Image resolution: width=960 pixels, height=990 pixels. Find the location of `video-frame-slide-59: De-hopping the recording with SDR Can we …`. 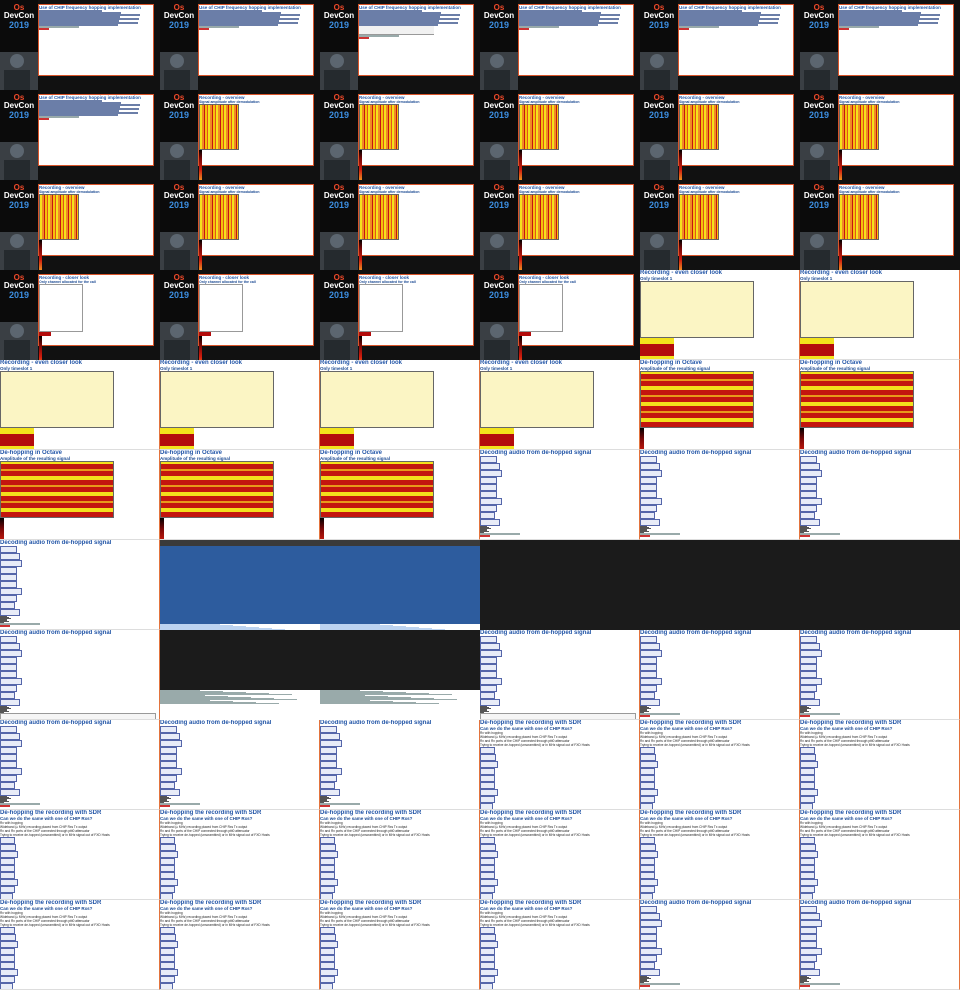

video-frame-slide-59: De-hopping the recording with SDR Can we … is located at coordinates (720, 855).